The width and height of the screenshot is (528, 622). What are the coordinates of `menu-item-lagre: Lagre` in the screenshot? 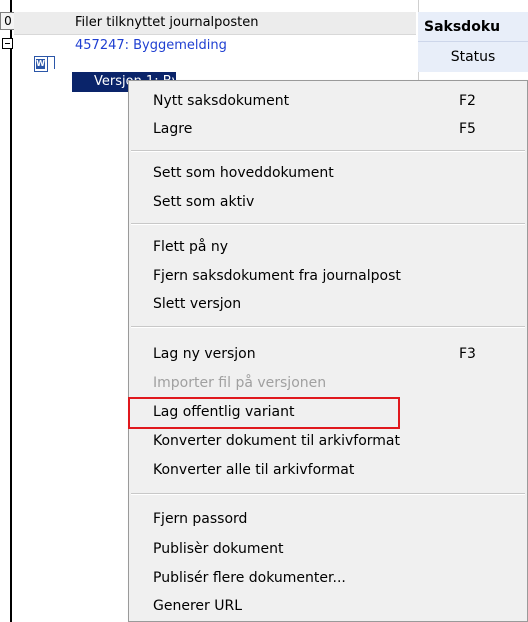 It's located at (172, 129).